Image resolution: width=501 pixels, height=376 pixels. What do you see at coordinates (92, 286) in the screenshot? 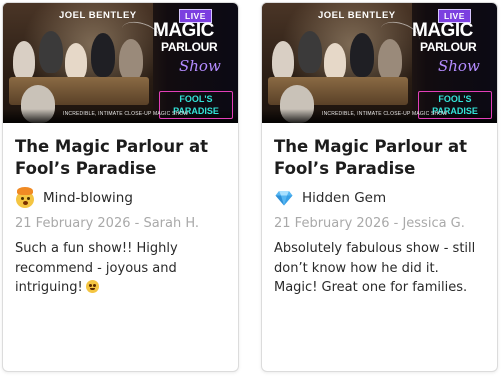
I see `star-struck-emoji-icon` at bounding box center [92, 286].